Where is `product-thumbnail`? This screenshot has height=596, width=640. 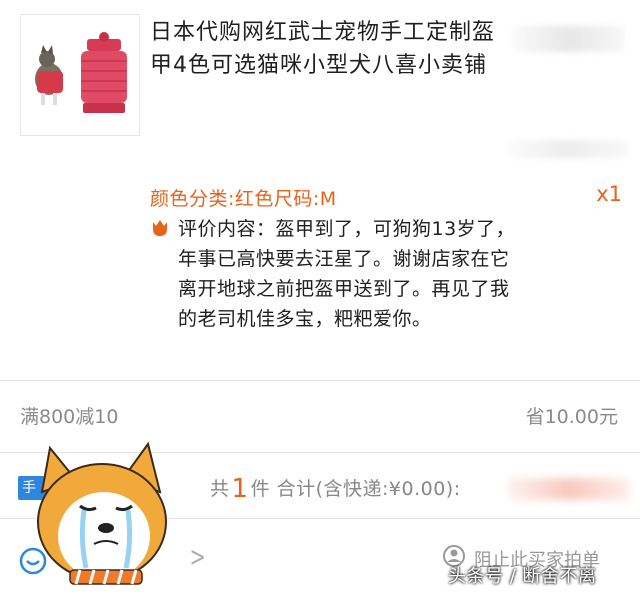 product-thumbnail is located at coordinates (80, 75).